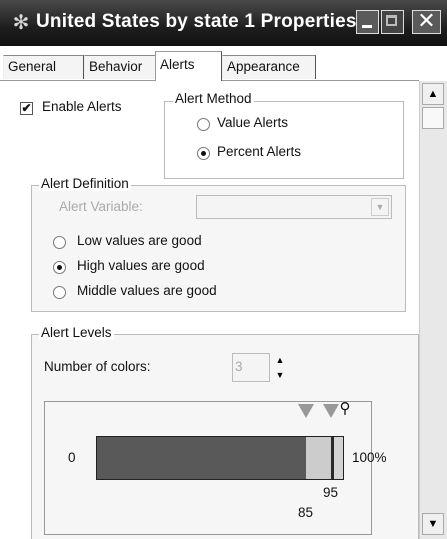 This screenshot has height=539, width=447. Describe the element at coordinates (201, 458) in the screenshot. I see `color-segment-low` at that location.